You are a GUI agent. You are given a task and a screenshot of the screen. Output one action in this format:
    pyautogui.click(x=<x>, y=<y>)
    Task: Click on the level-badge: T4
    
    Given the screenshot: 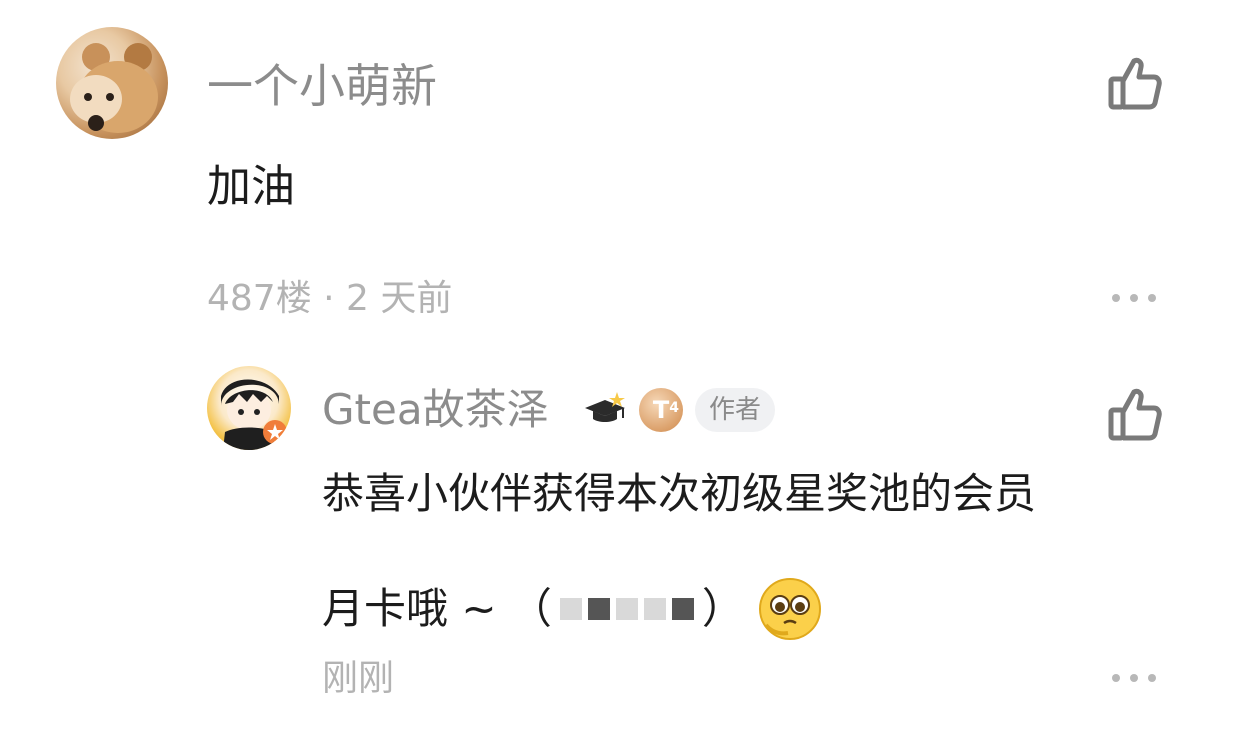 What is the action you would take?
    pyautogui.click(x=661, y=410)
    